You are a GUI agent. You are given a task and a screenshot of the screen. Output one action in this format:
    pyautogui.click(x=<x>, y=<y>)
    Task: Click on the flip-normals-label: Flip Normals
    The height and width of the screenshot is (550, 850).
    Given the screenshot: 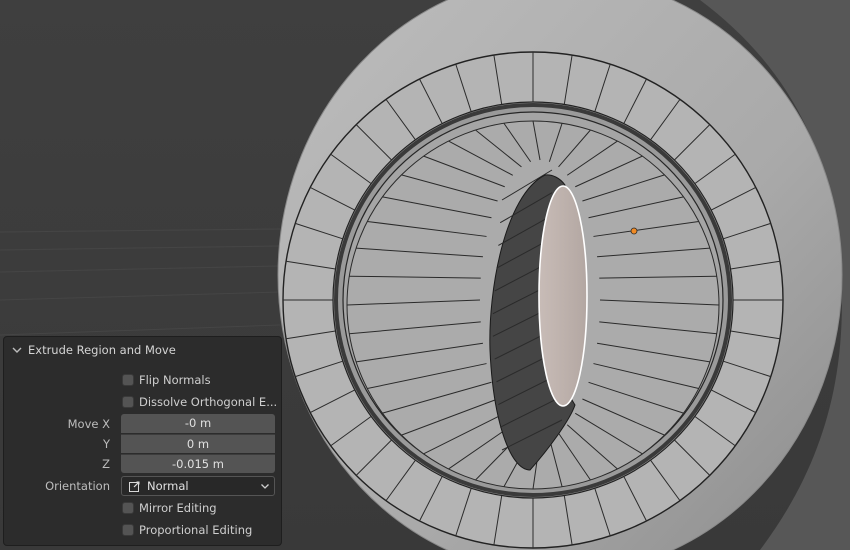 What is the action you would take?
    pyautogui.click(x=175, y=380)
    